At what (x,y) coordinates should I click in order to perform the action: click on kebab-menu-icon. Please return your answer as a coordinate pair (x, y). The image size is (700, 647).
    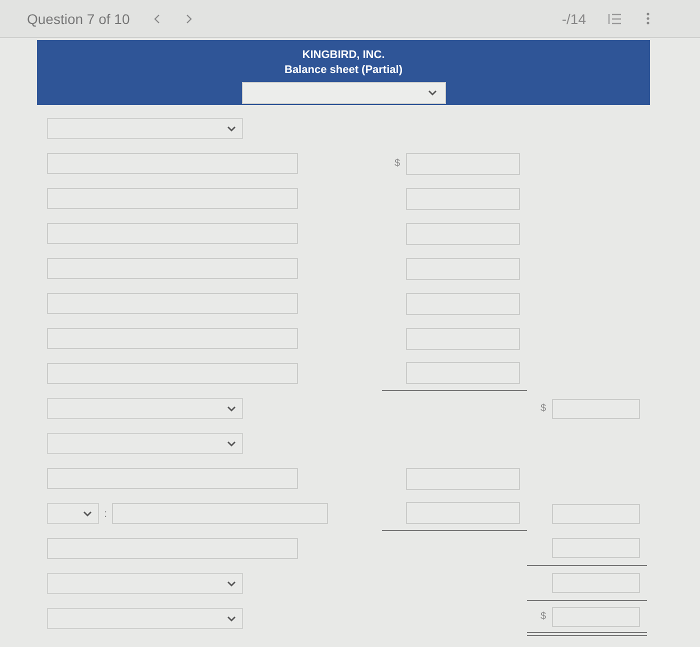
    Looking at the image, I should click on (648, 18).